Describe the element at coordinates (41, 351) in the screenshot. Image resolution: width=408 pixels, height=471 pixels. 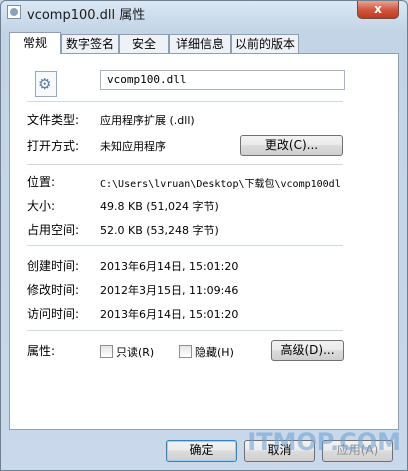
I see `attributes-label: 属性:` at that location.